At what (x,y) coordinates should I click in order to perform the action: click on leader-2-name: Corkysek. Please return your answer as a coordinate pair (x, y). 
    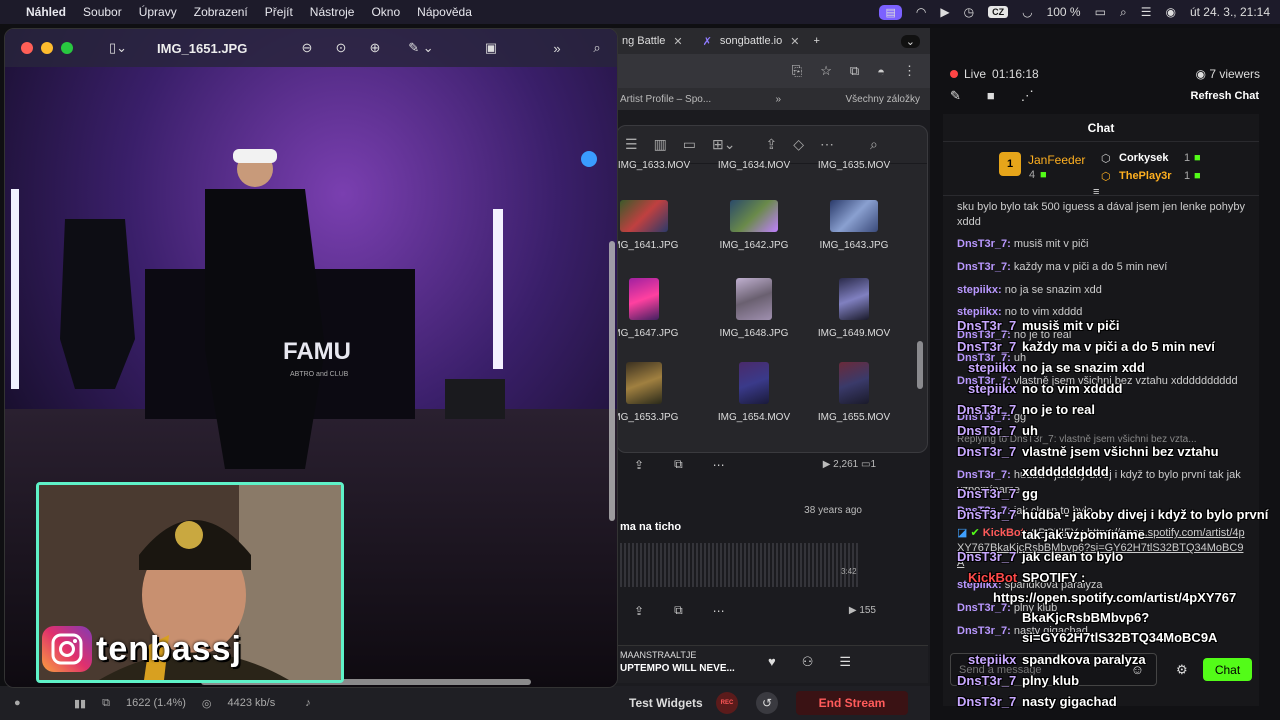
    Looking at the image, I should click on (1144, 158).